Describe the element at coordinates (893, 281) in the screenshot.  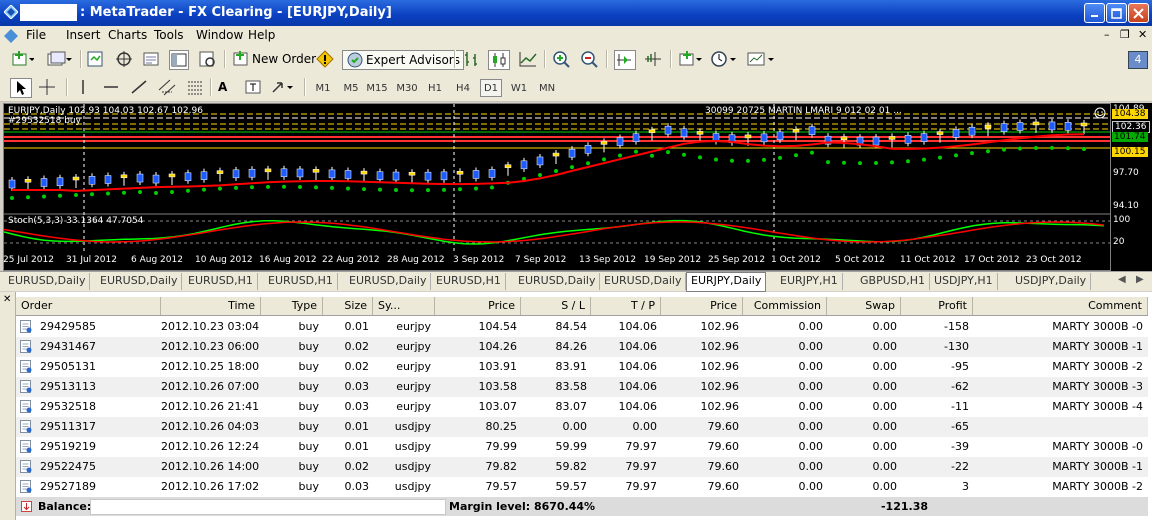
I see `chart-tab: GBPUSD,H1` at that location.